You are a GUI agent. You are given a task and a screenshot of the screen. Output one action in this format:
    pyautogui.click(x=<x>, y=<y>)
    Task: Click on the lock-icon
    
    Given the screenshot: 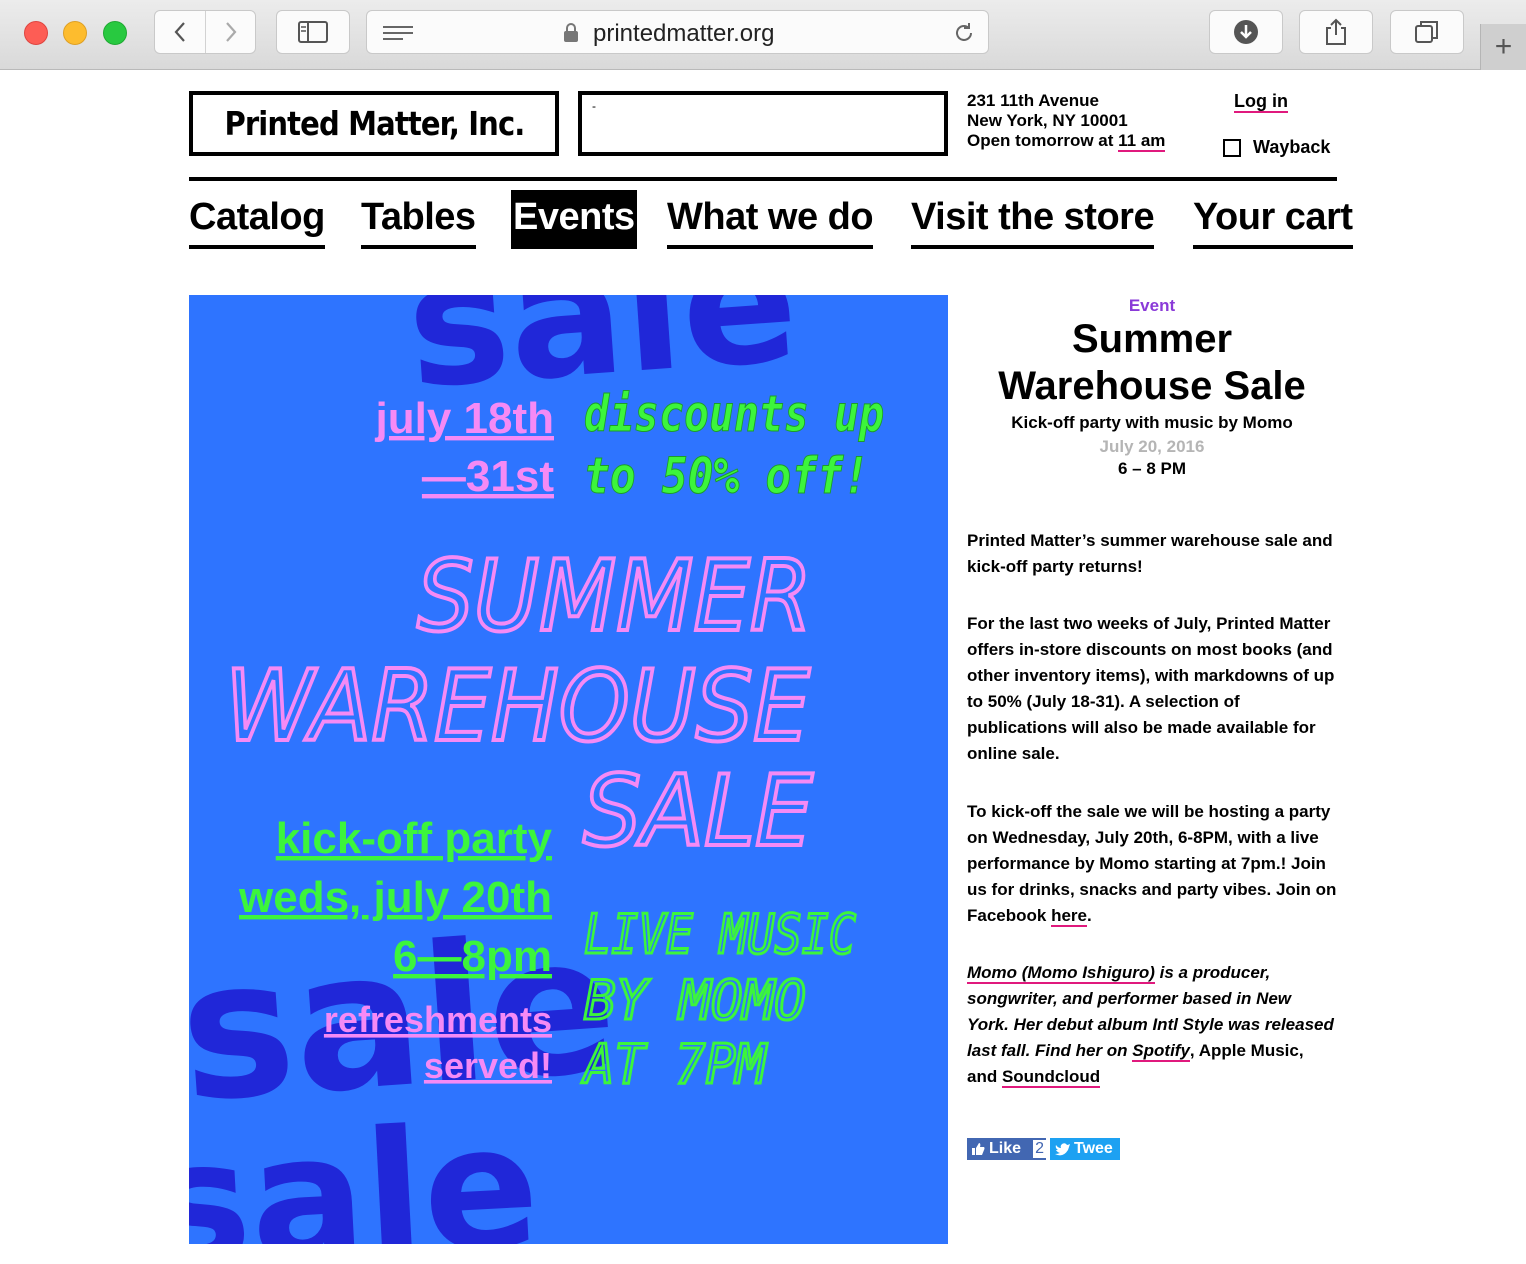 What is the action you would take?
    pyautogui.click(x=571, y=32)
    